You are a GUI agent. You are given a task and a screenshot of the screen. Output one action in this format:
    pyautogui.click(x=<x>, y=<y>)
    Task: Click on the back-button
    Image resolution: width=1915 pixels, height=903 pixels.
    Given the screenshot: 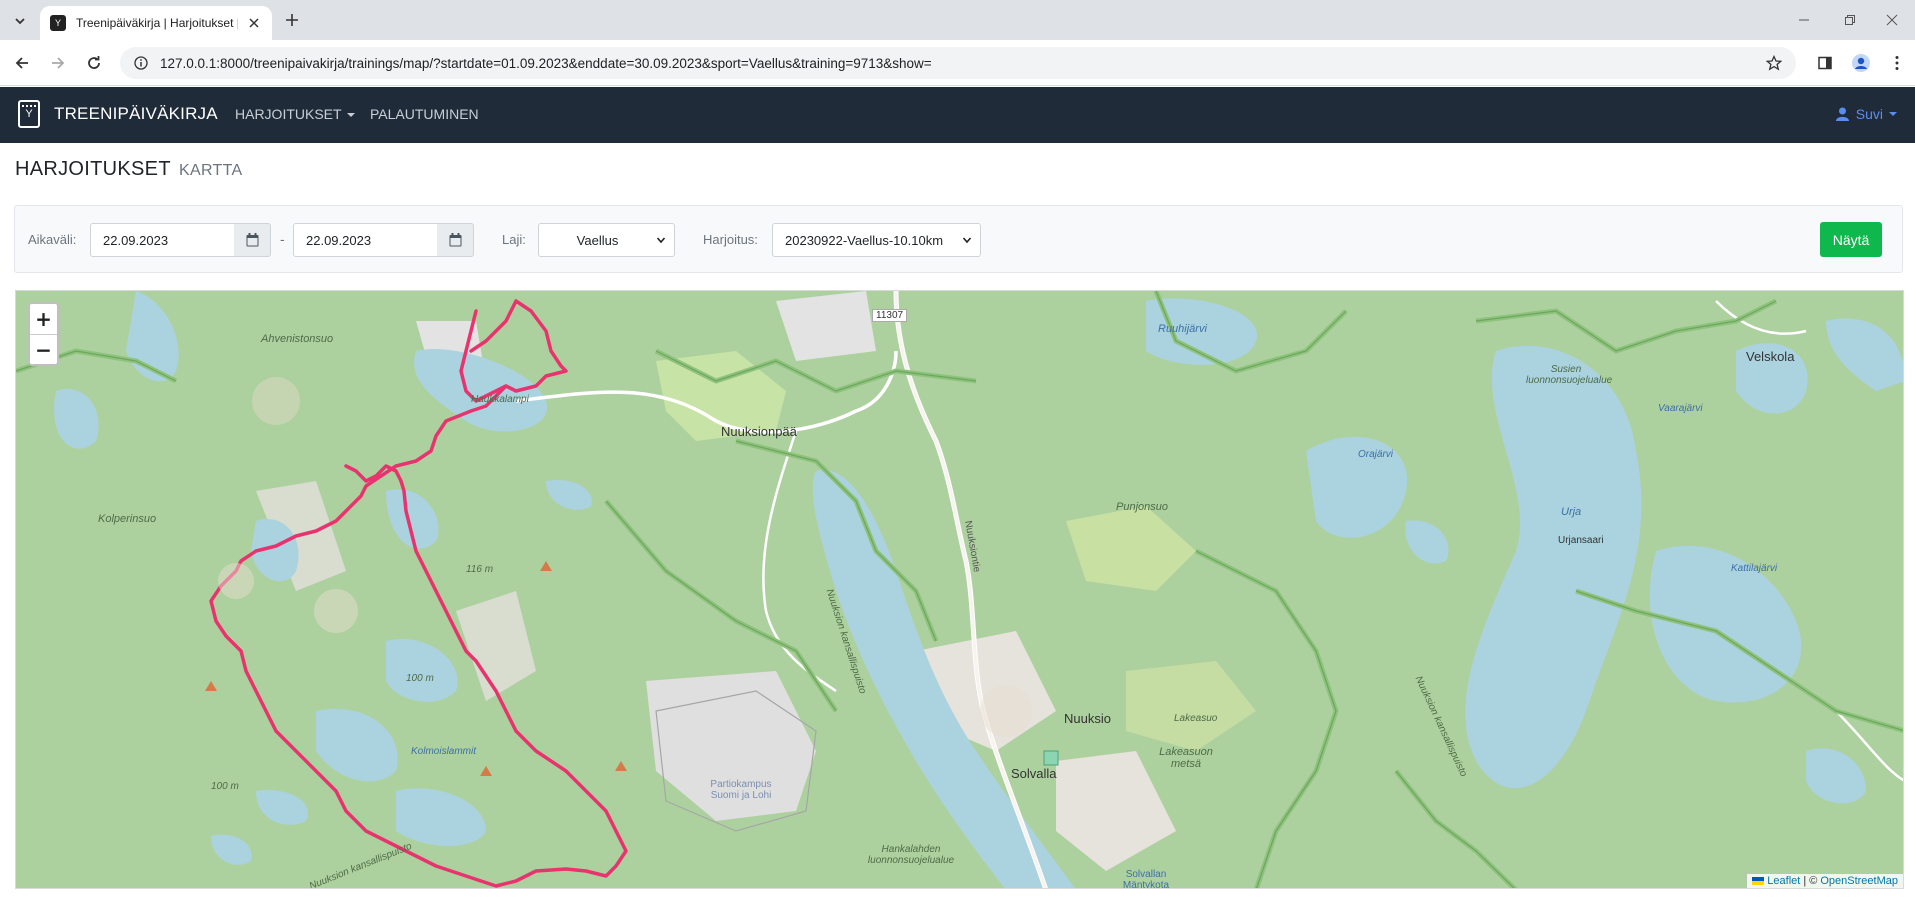 What is the action you would take?
    pyautogui.click(x=22, y=63)
    